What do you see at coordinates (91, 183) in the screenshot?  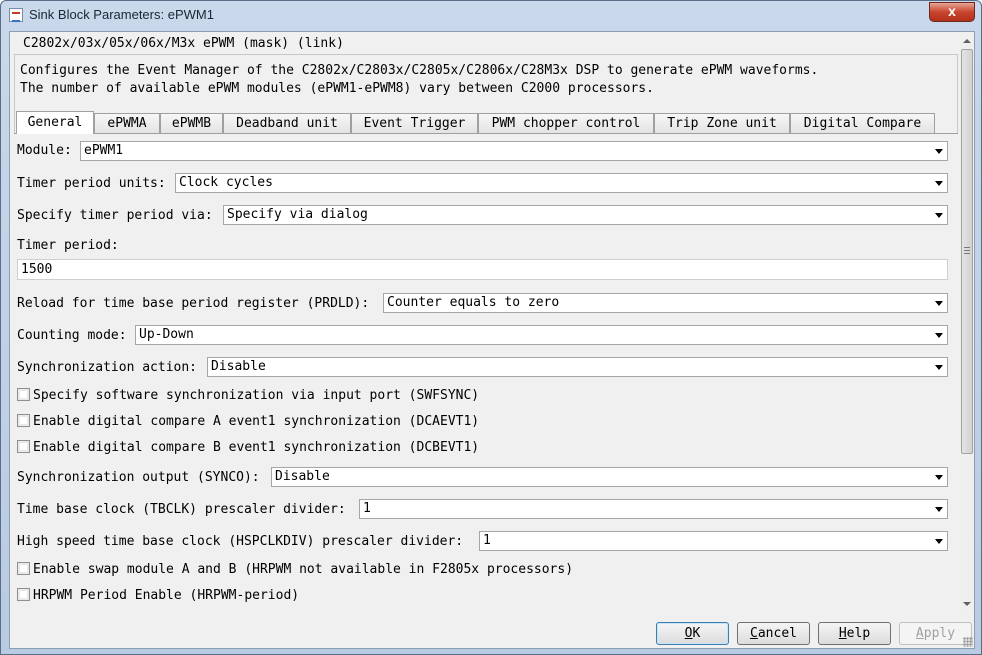 I see `timer-period-units-label: Timer period units:` at bounding box center [91, 183].